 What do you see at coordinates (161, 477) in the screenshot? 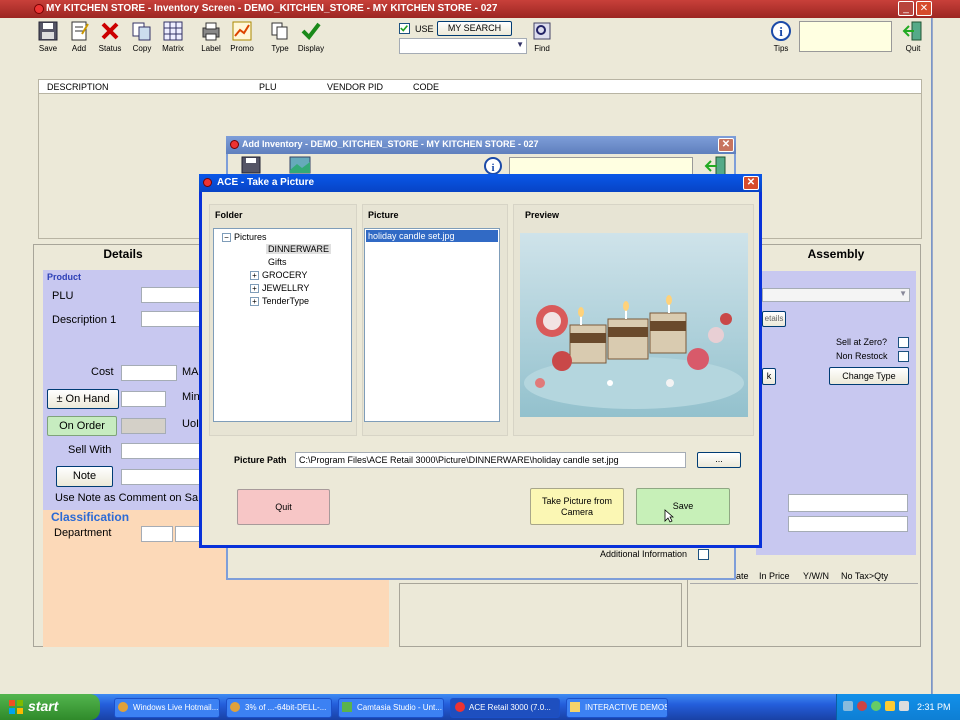
I see `note-field` at bounding box center [161, 477].